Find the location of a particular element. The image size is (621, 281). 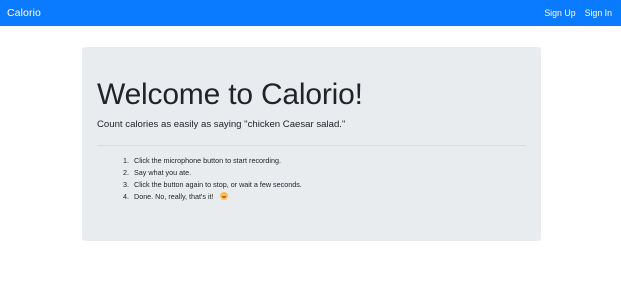

step-number: 4. is located at coordinates (126, 196).